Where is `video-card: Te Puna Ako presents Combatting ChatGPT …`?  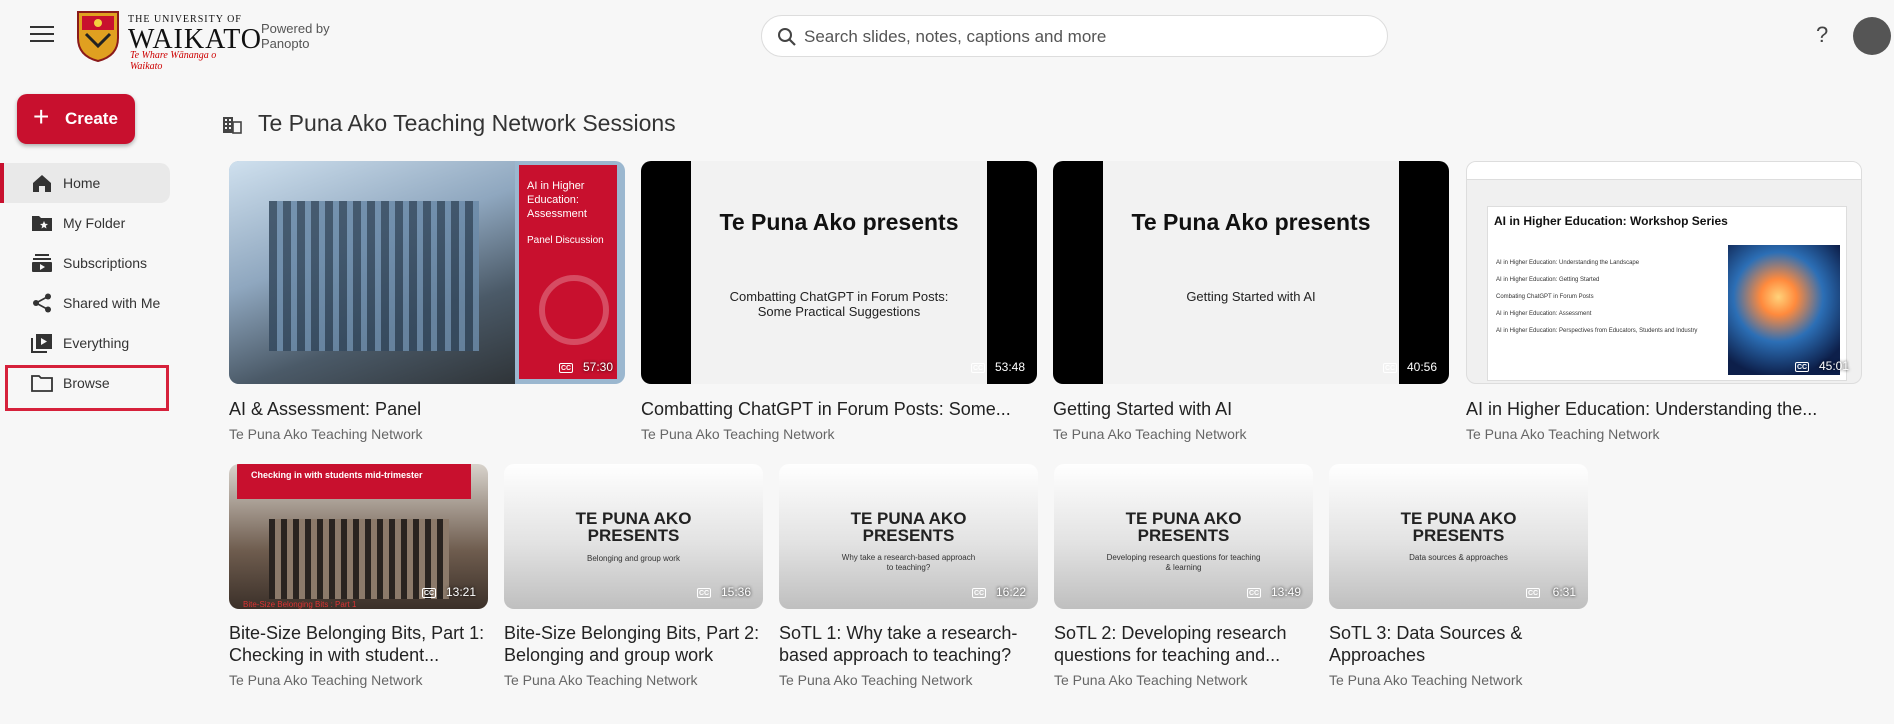 video-card: Te Puna Ako presents Combatting ChatGPT … is located at coordinates (839, 301).